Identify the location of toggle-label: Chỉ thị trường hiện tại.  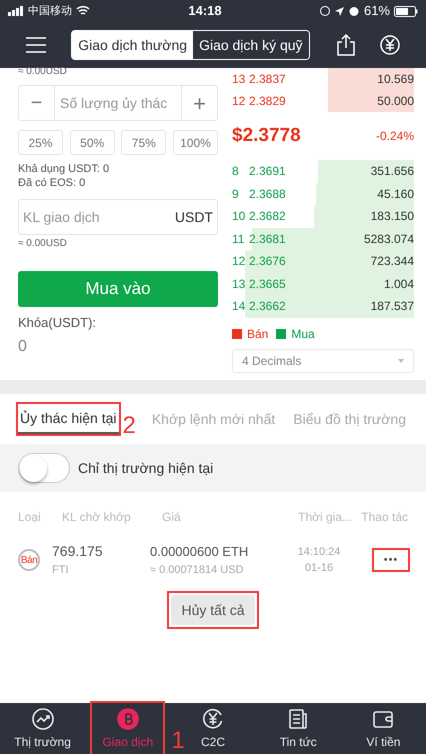
(146, 468).